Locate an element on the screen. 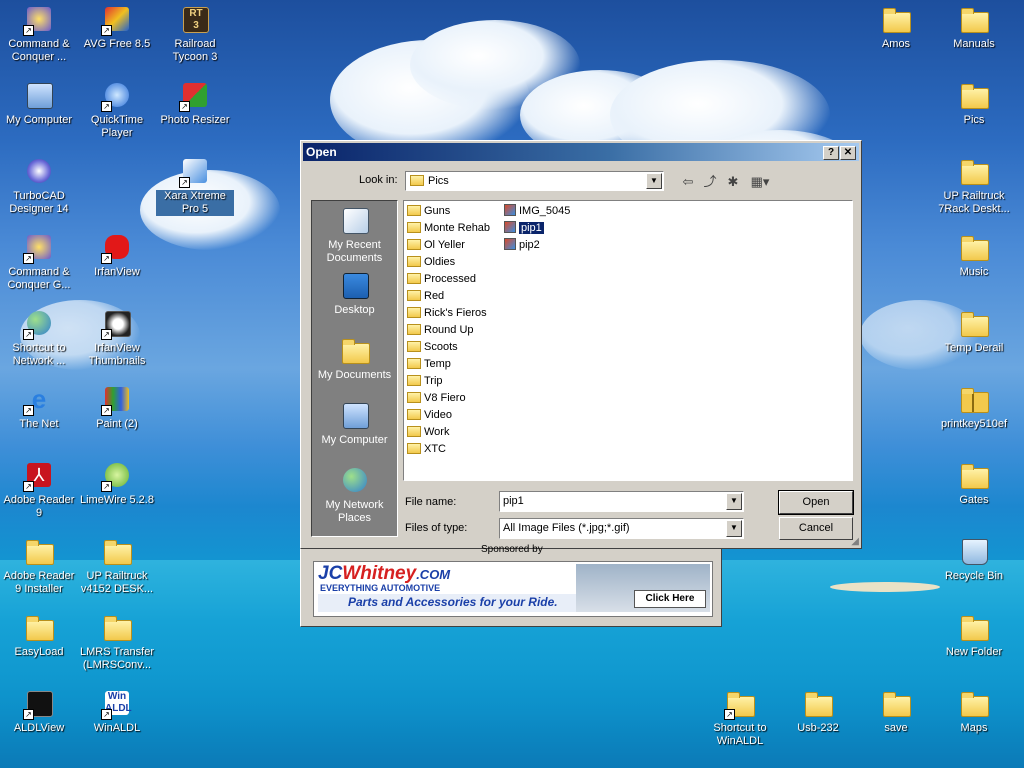 This screenshot has height=768, width=1024. list-item: Monte Rehab is located at coordinates (448, 228).